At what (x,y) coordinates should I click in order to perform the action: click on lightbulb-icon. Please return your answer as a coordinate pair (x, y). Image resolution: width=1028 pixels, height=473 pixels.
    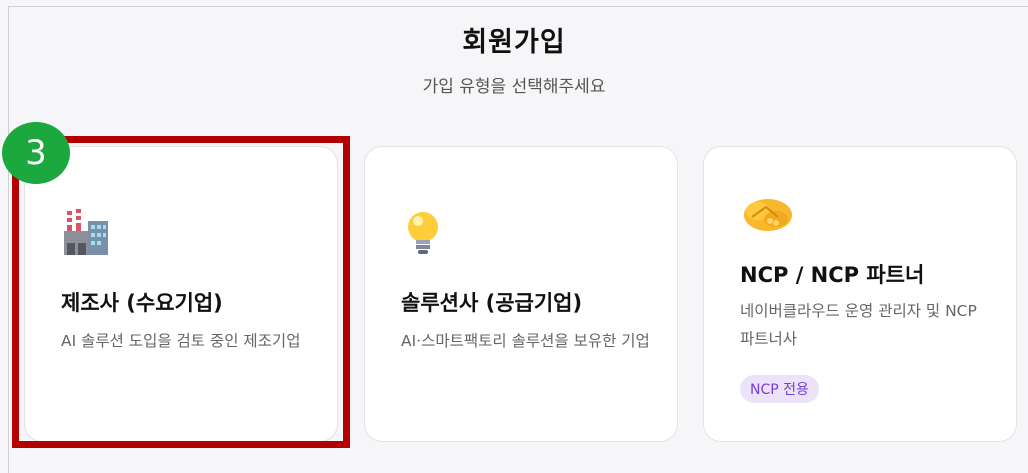
    Looking at the image, I should click on (426, 232).